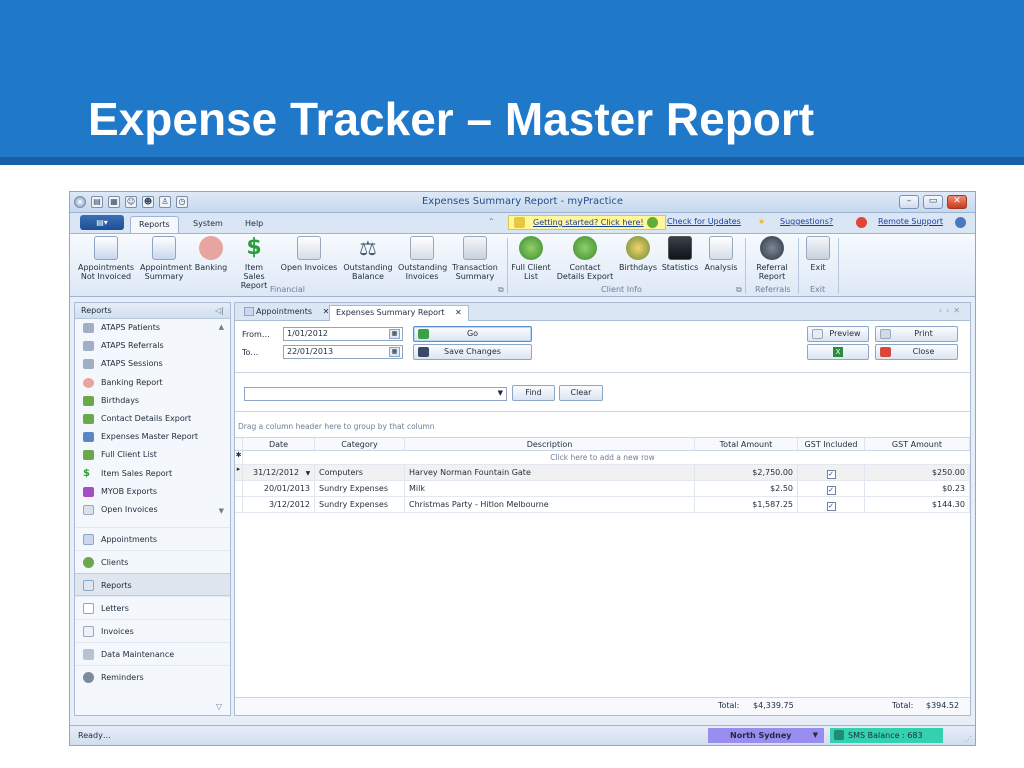 This screenshot has height=768, width=1024. What do you see at coordinates (106, 258) in the screenshot?
I see `appointments-not-invoiced-button: Appointments Not Invoiced` at bounding box center [106, 258].